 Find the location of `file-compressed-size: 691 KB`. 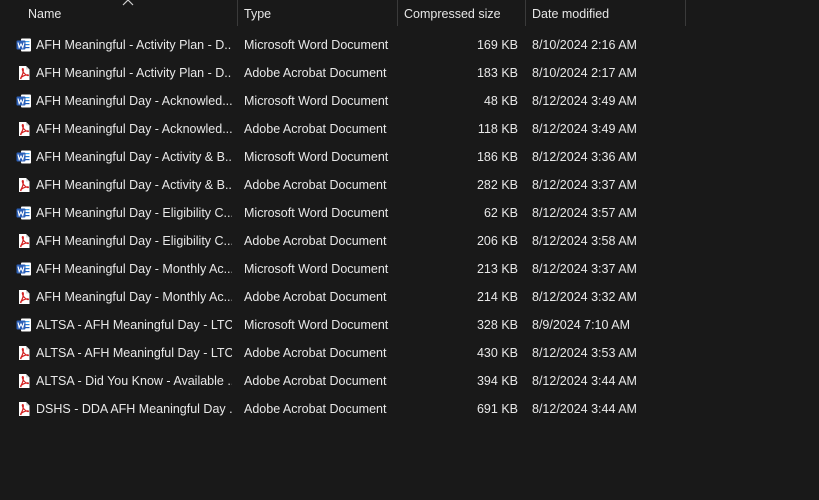

file-compressed-size: 691 KB is located at coordinates (497, 409).